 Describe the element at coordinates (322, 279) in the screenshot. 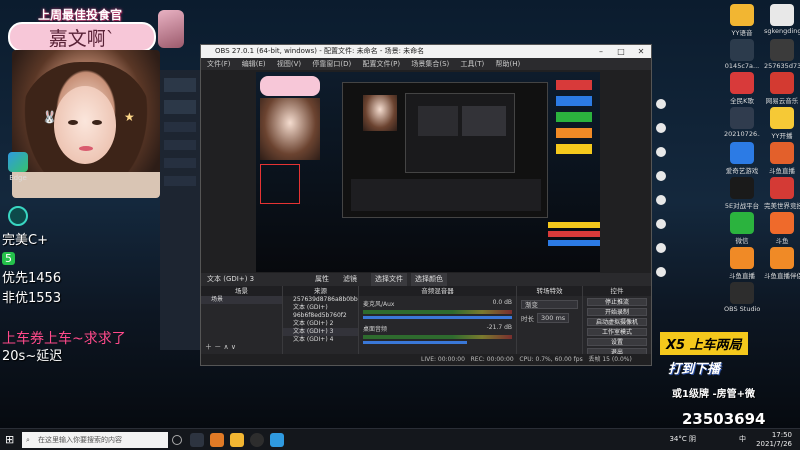

I see `properties-button: 属性` at that location.